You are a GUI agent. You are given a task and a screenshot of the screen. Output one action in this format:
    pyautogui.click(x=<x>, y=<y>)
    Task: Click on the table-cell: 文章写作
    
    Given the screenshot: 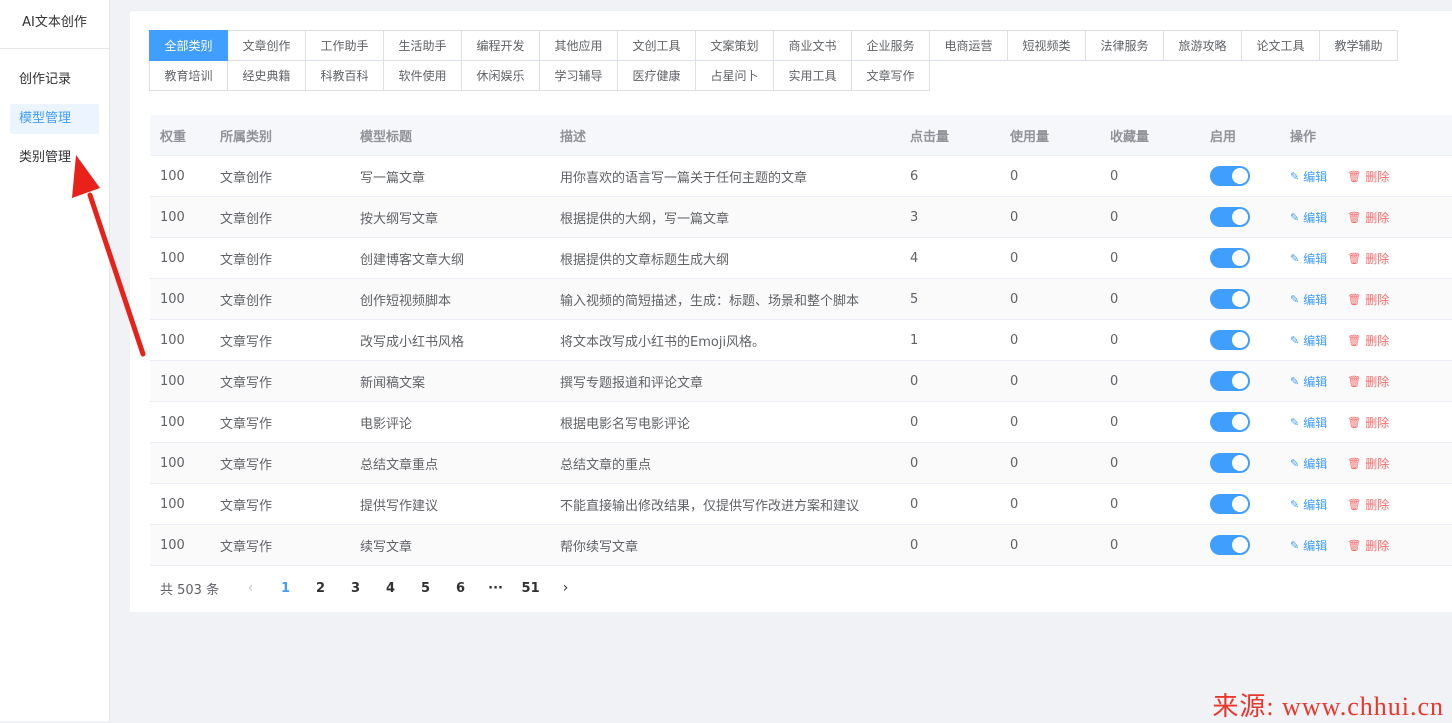 What is the action you would take?
    pyautogui.click(x=246, y=506)
    